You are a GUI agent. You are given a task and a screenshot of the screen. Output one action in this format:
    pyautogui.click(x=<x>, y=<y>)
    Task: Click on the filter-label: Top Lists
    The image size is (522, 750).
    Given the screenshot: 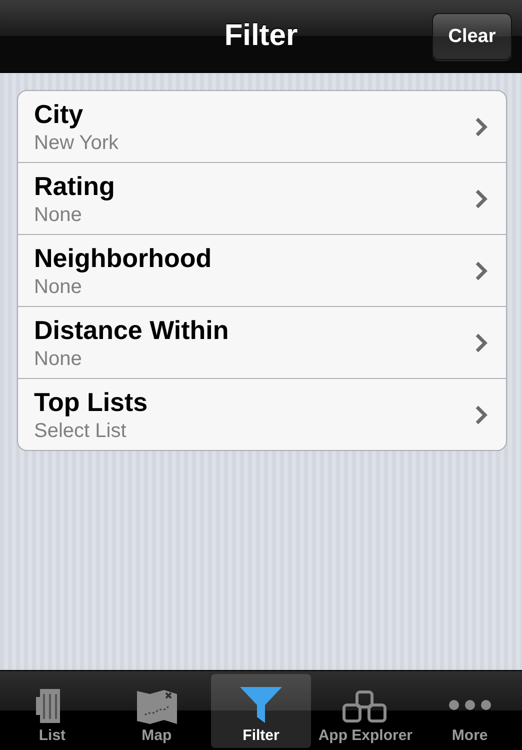 What is the action you would take?
    pyautogui.click(x=91, y=402)
    